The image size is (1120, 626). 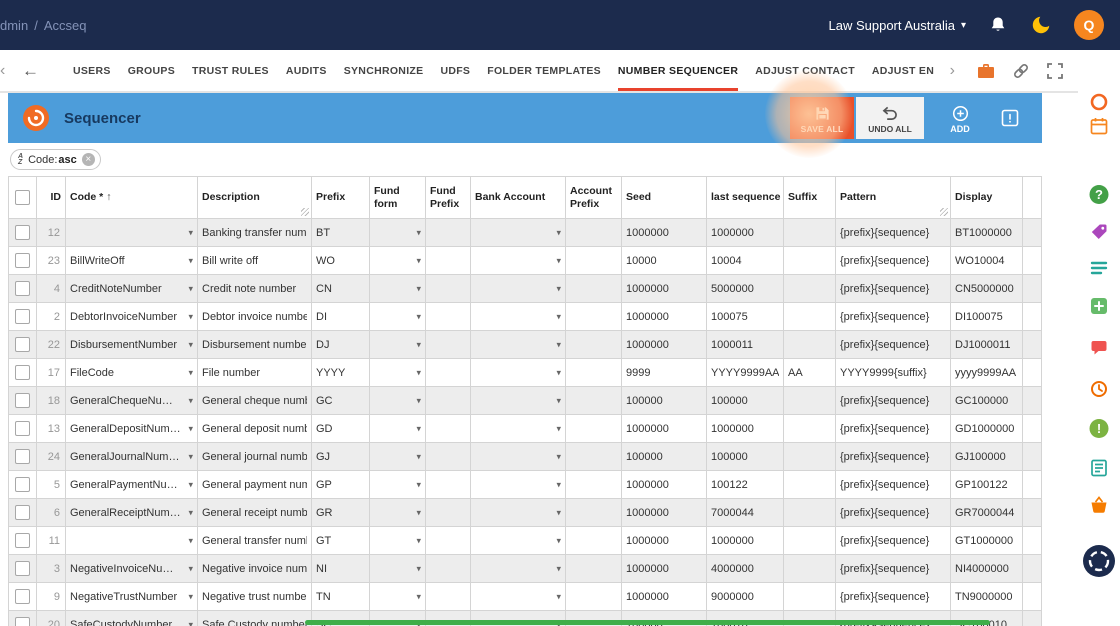 I want to click on cell-last_sequence: 100075, so click(x=745, y=316).